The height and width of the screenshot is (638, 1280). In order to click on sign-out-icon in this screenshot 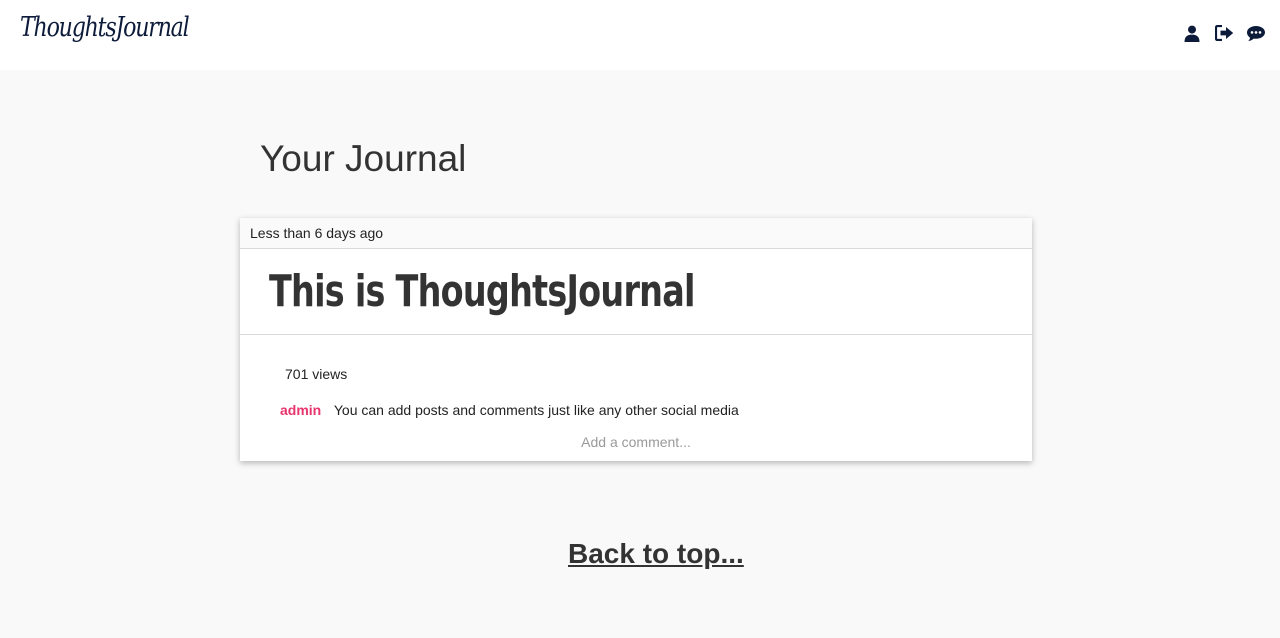, I will do `click(1224, 33)`.